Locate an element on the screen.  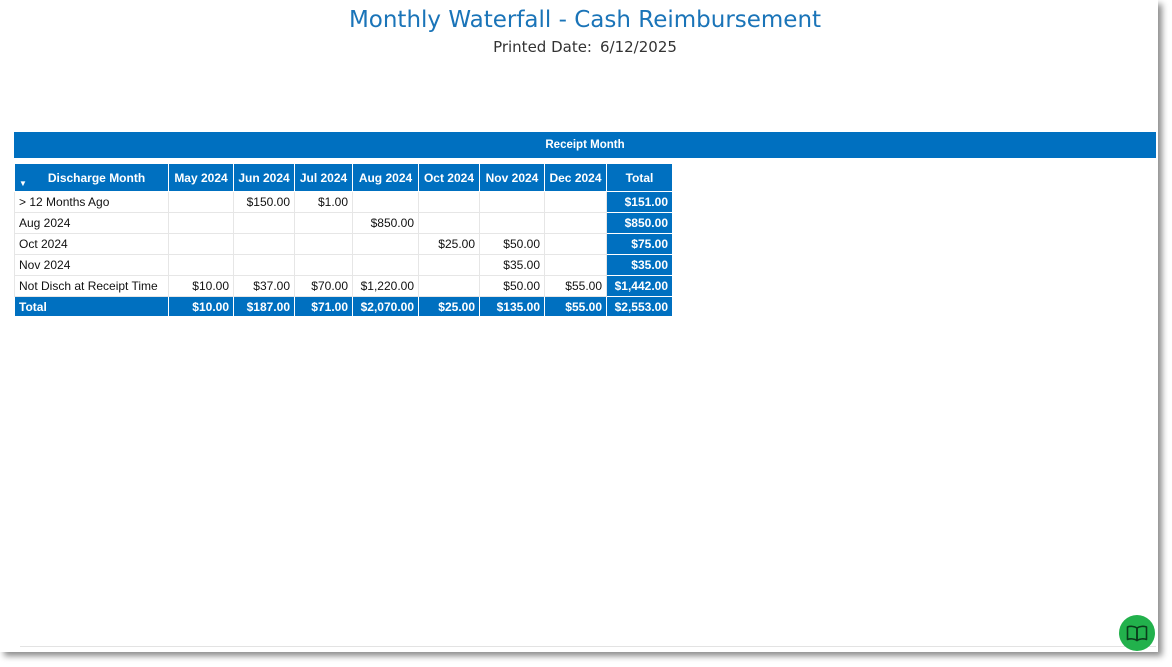
help-button is located at coordinates (1137, 633).